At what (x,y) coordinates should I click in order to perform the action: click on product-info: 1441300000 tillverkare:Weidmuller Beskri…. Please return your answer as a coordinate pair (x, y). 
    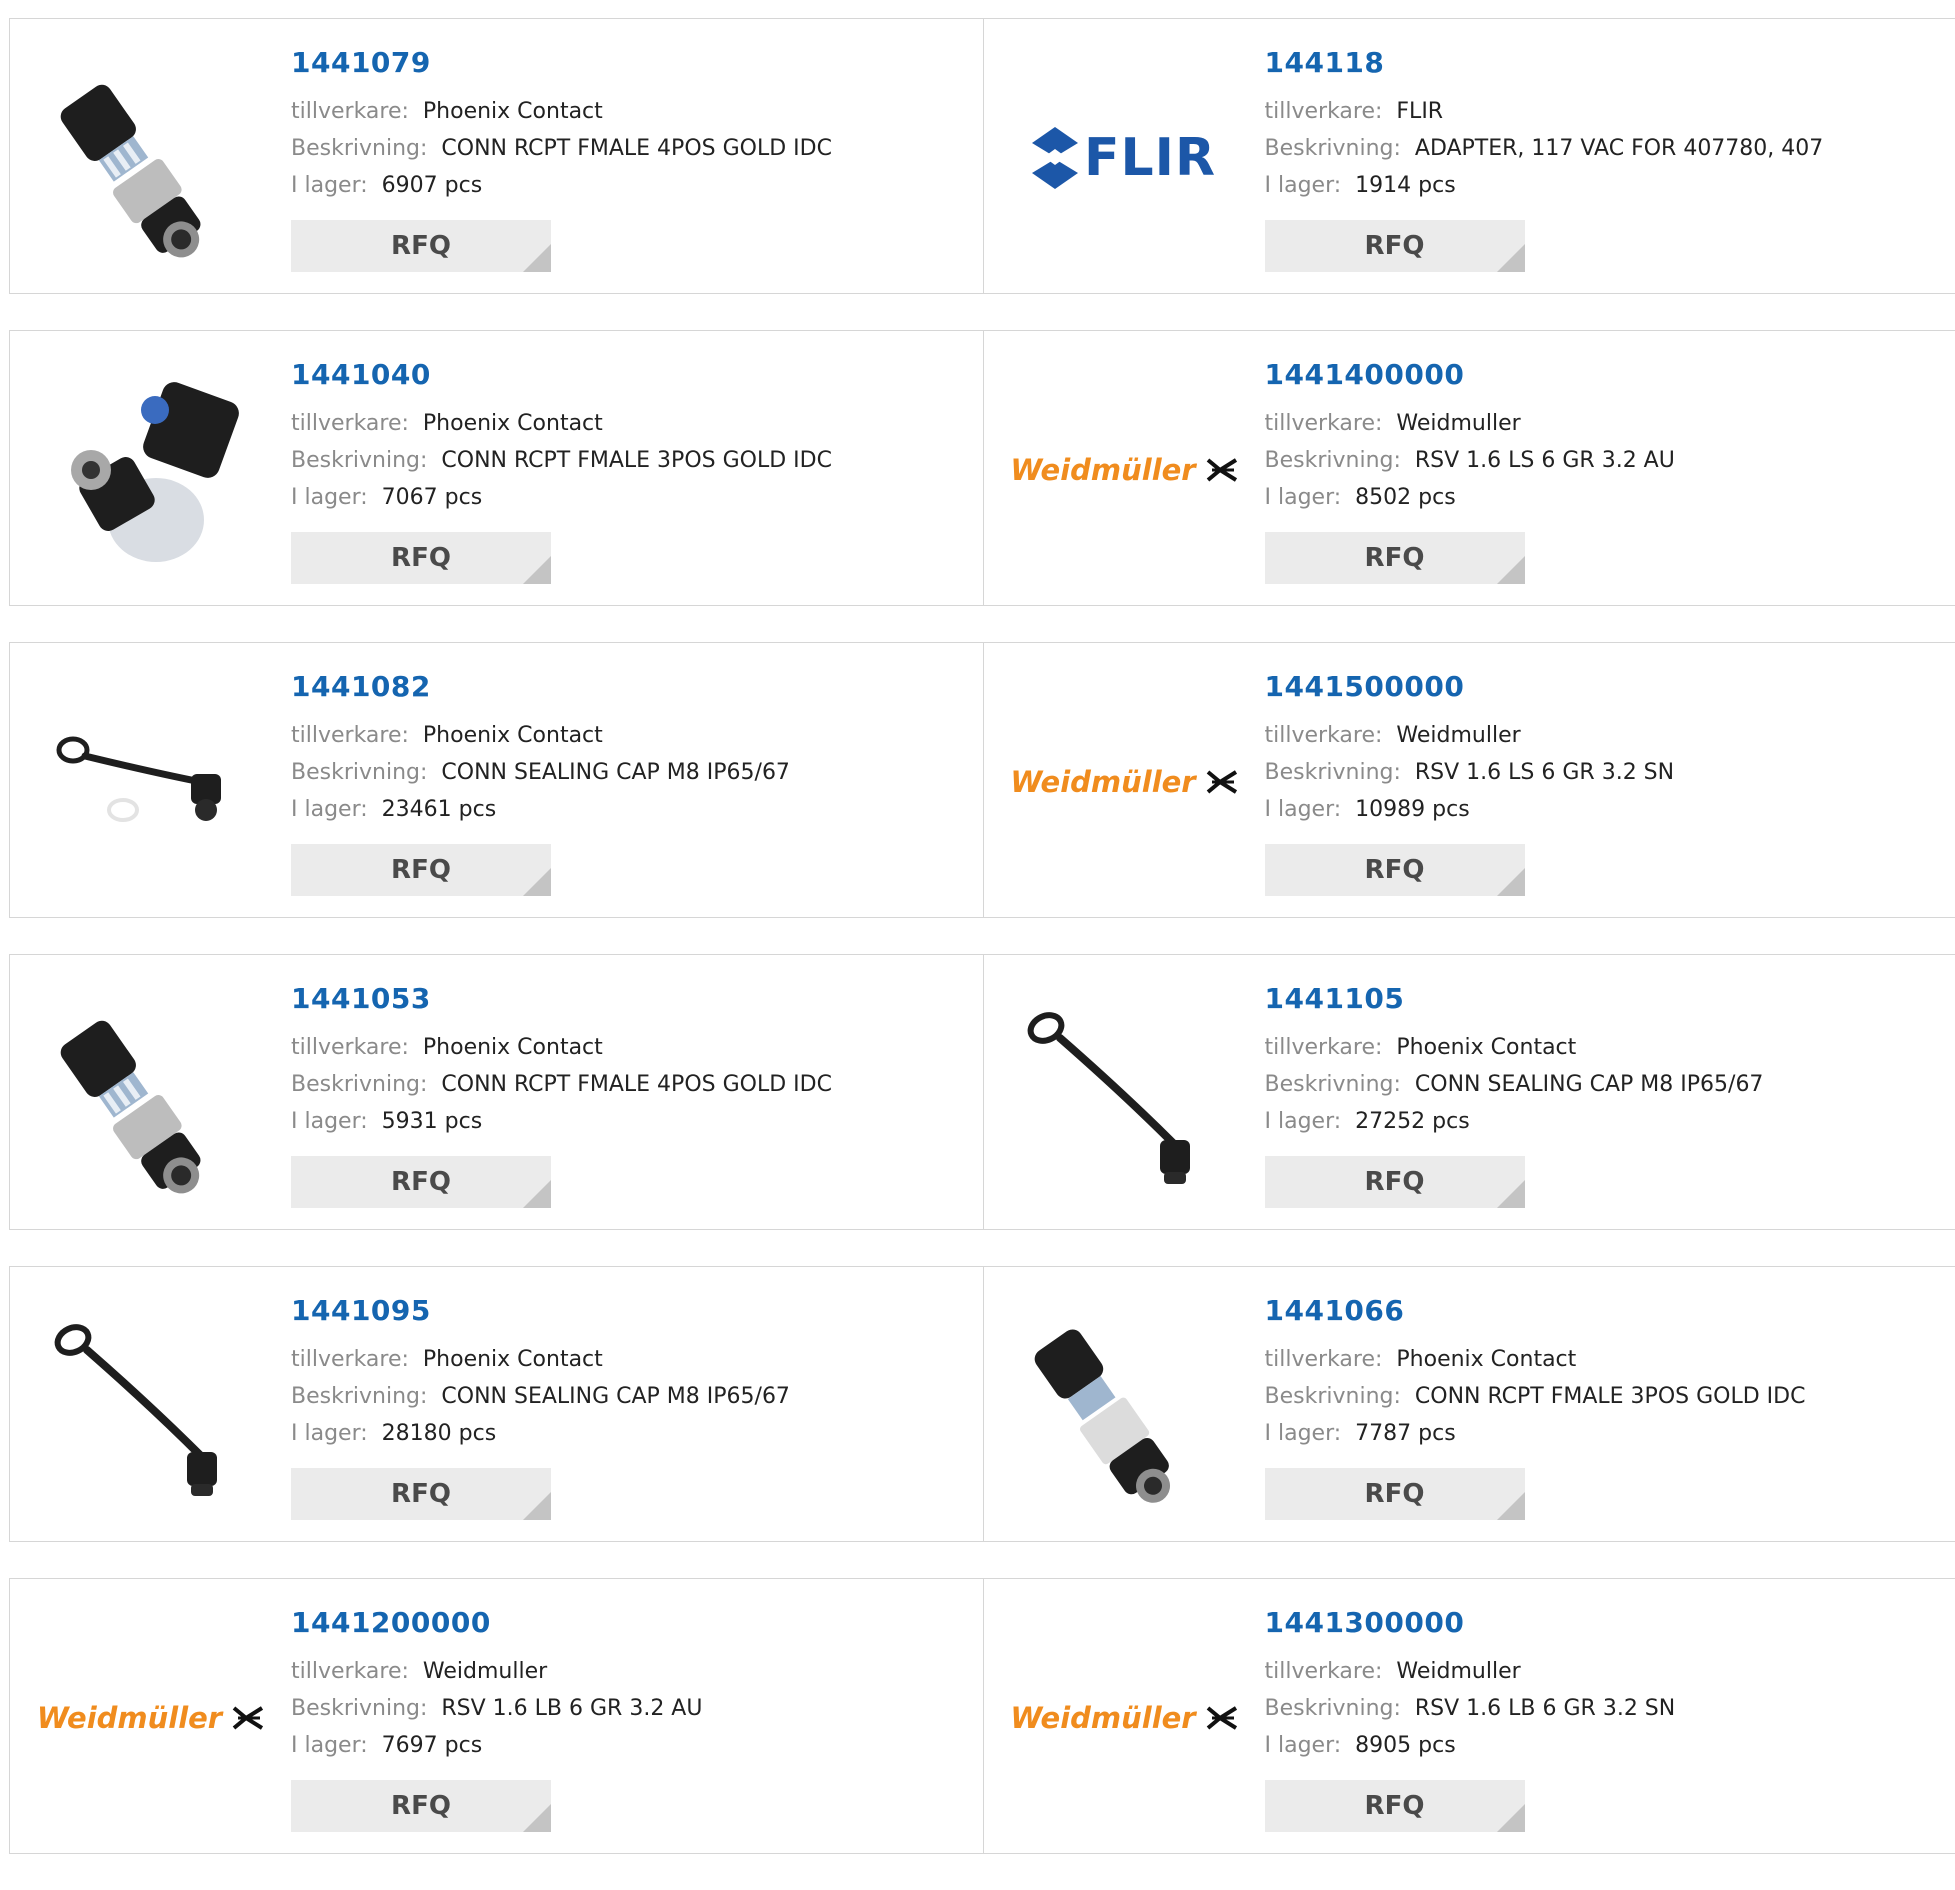
    Looking at the image, I should click on (1470, 1686).